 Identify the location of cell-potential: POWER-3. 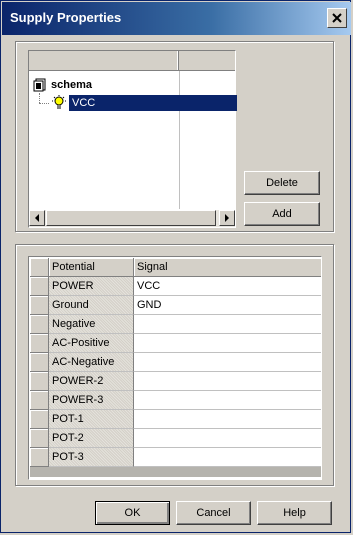
(91, 400).